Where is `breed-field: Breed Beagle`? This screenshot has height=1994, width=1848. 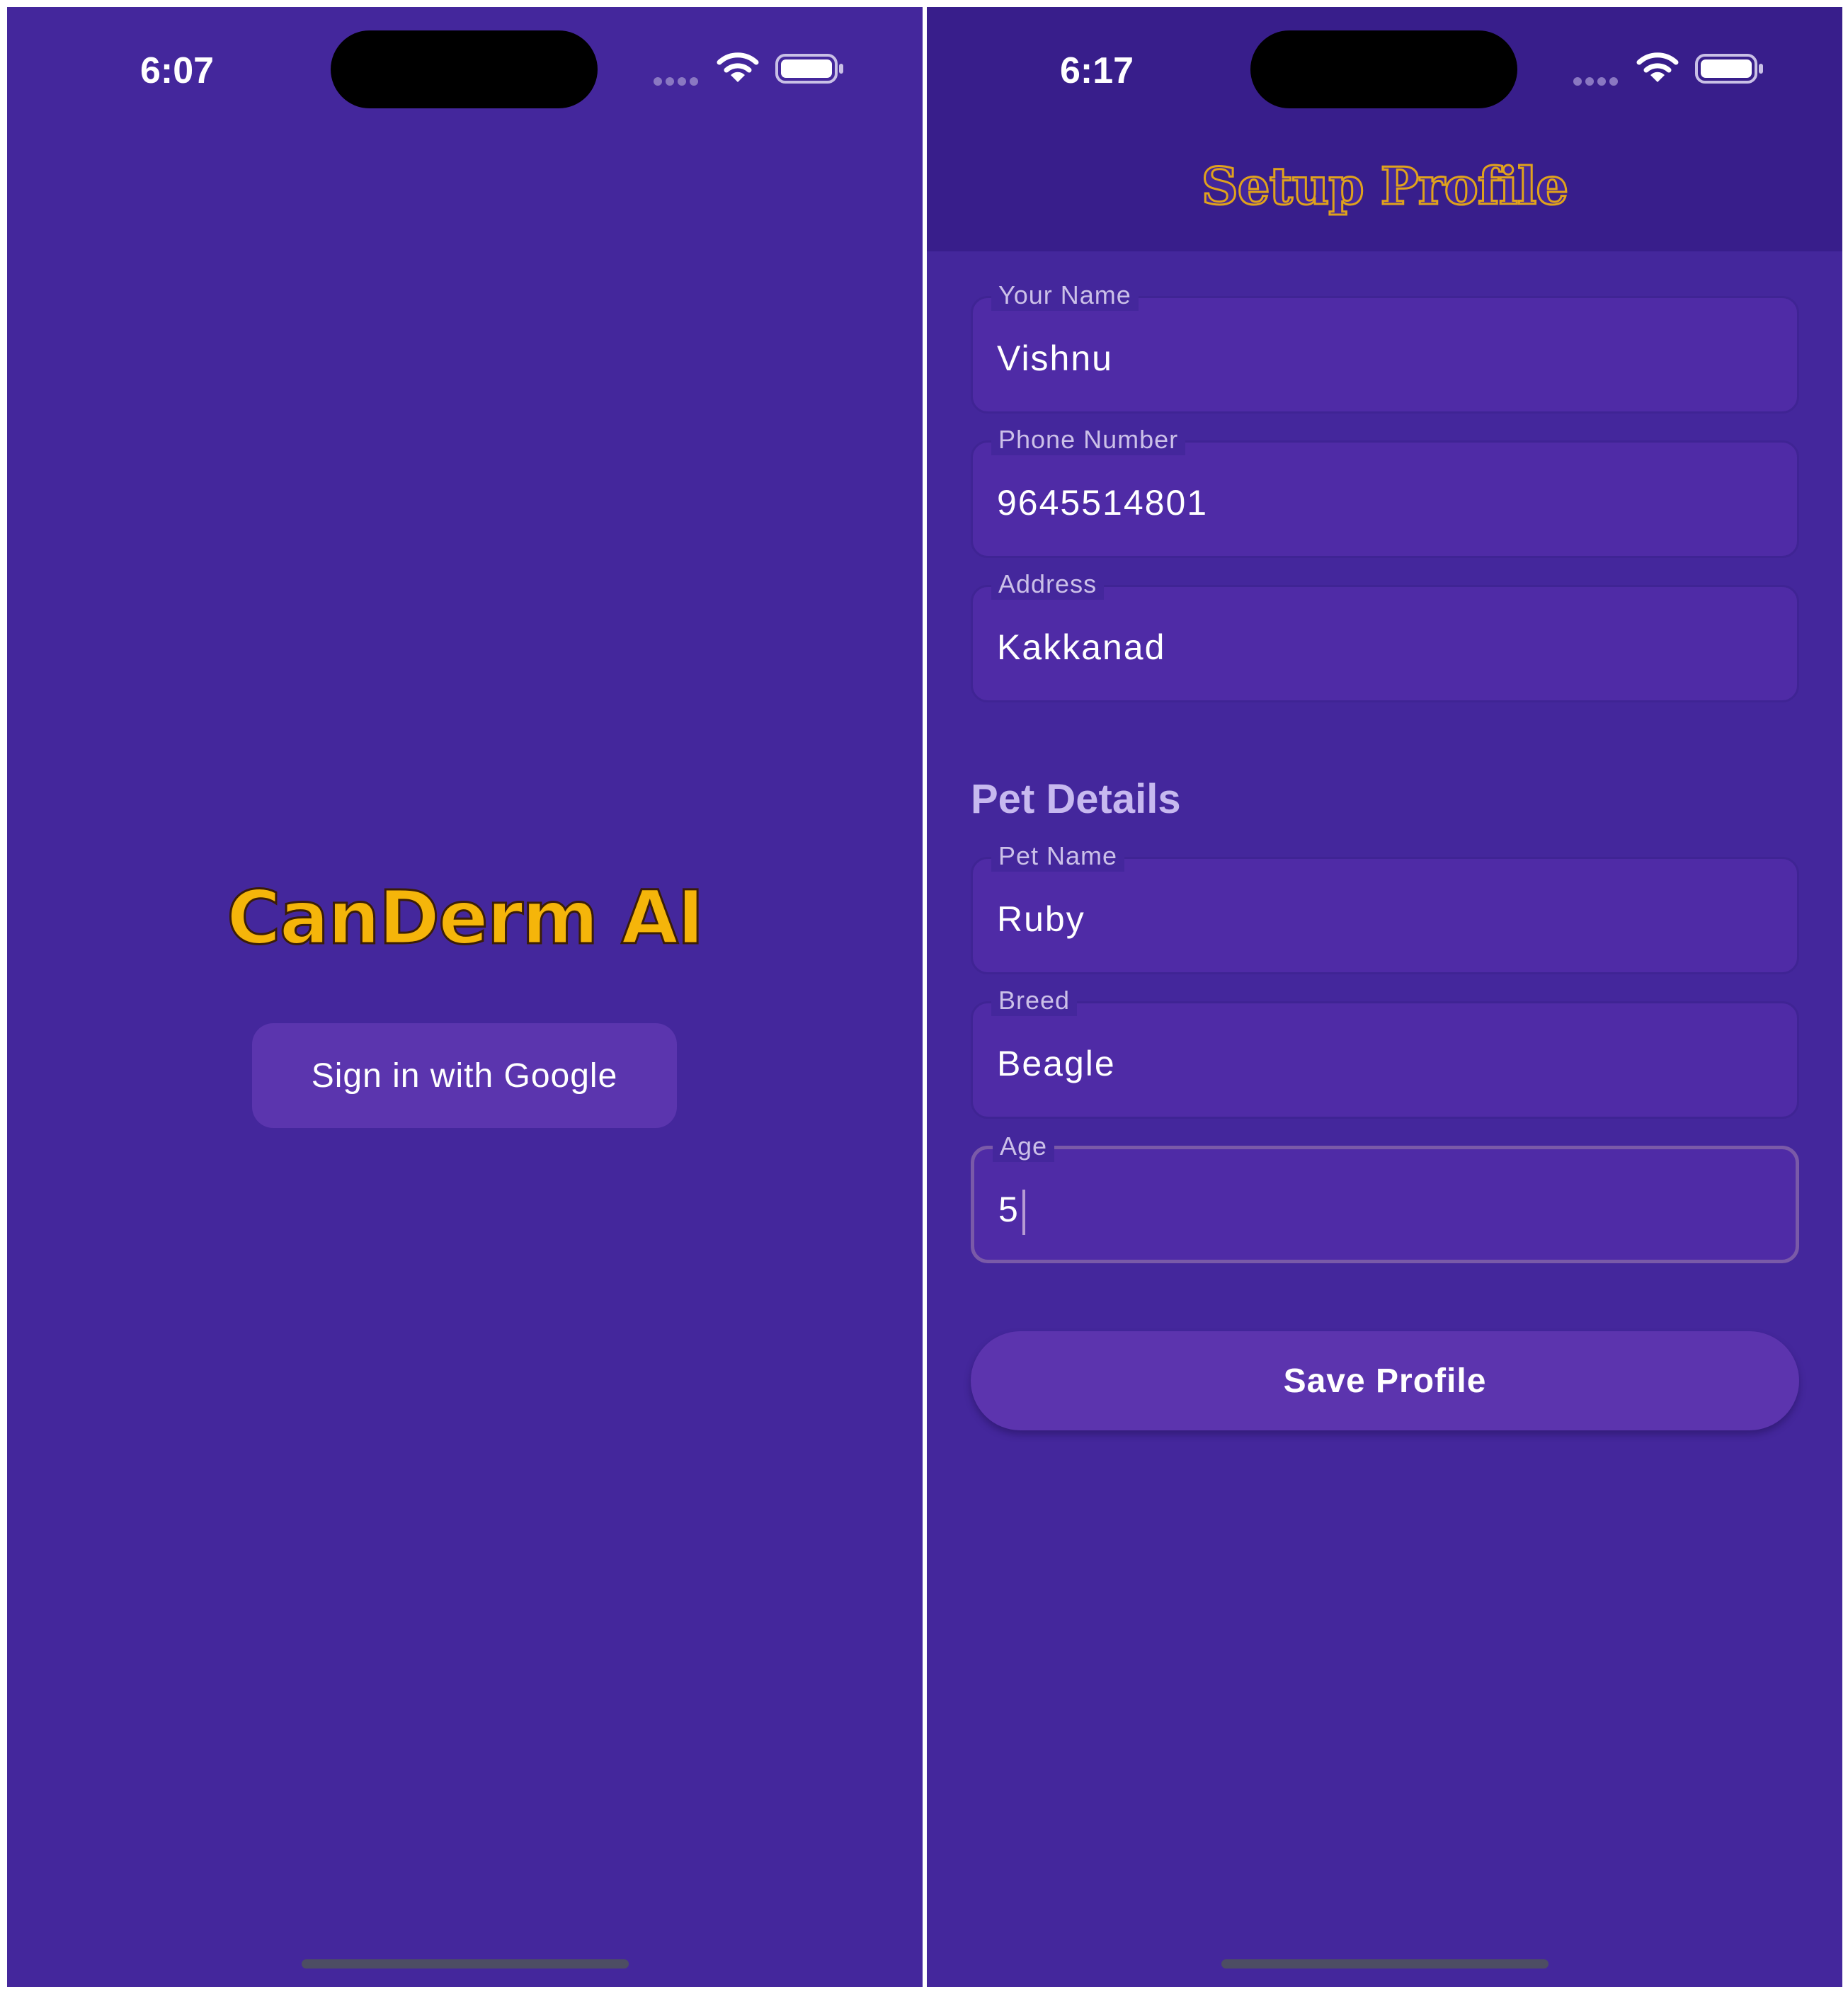 breed-field: Breed Beagle is located at coordinates (1385, 1052).